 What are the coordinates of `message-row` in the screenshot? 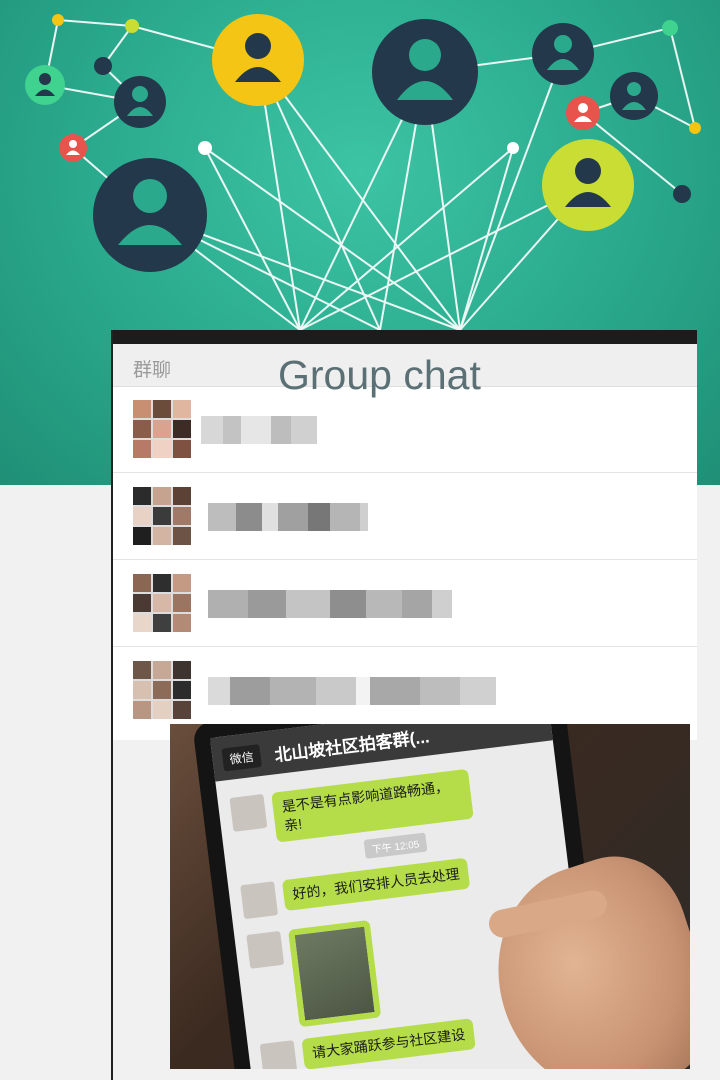 It's located at (314, 975).